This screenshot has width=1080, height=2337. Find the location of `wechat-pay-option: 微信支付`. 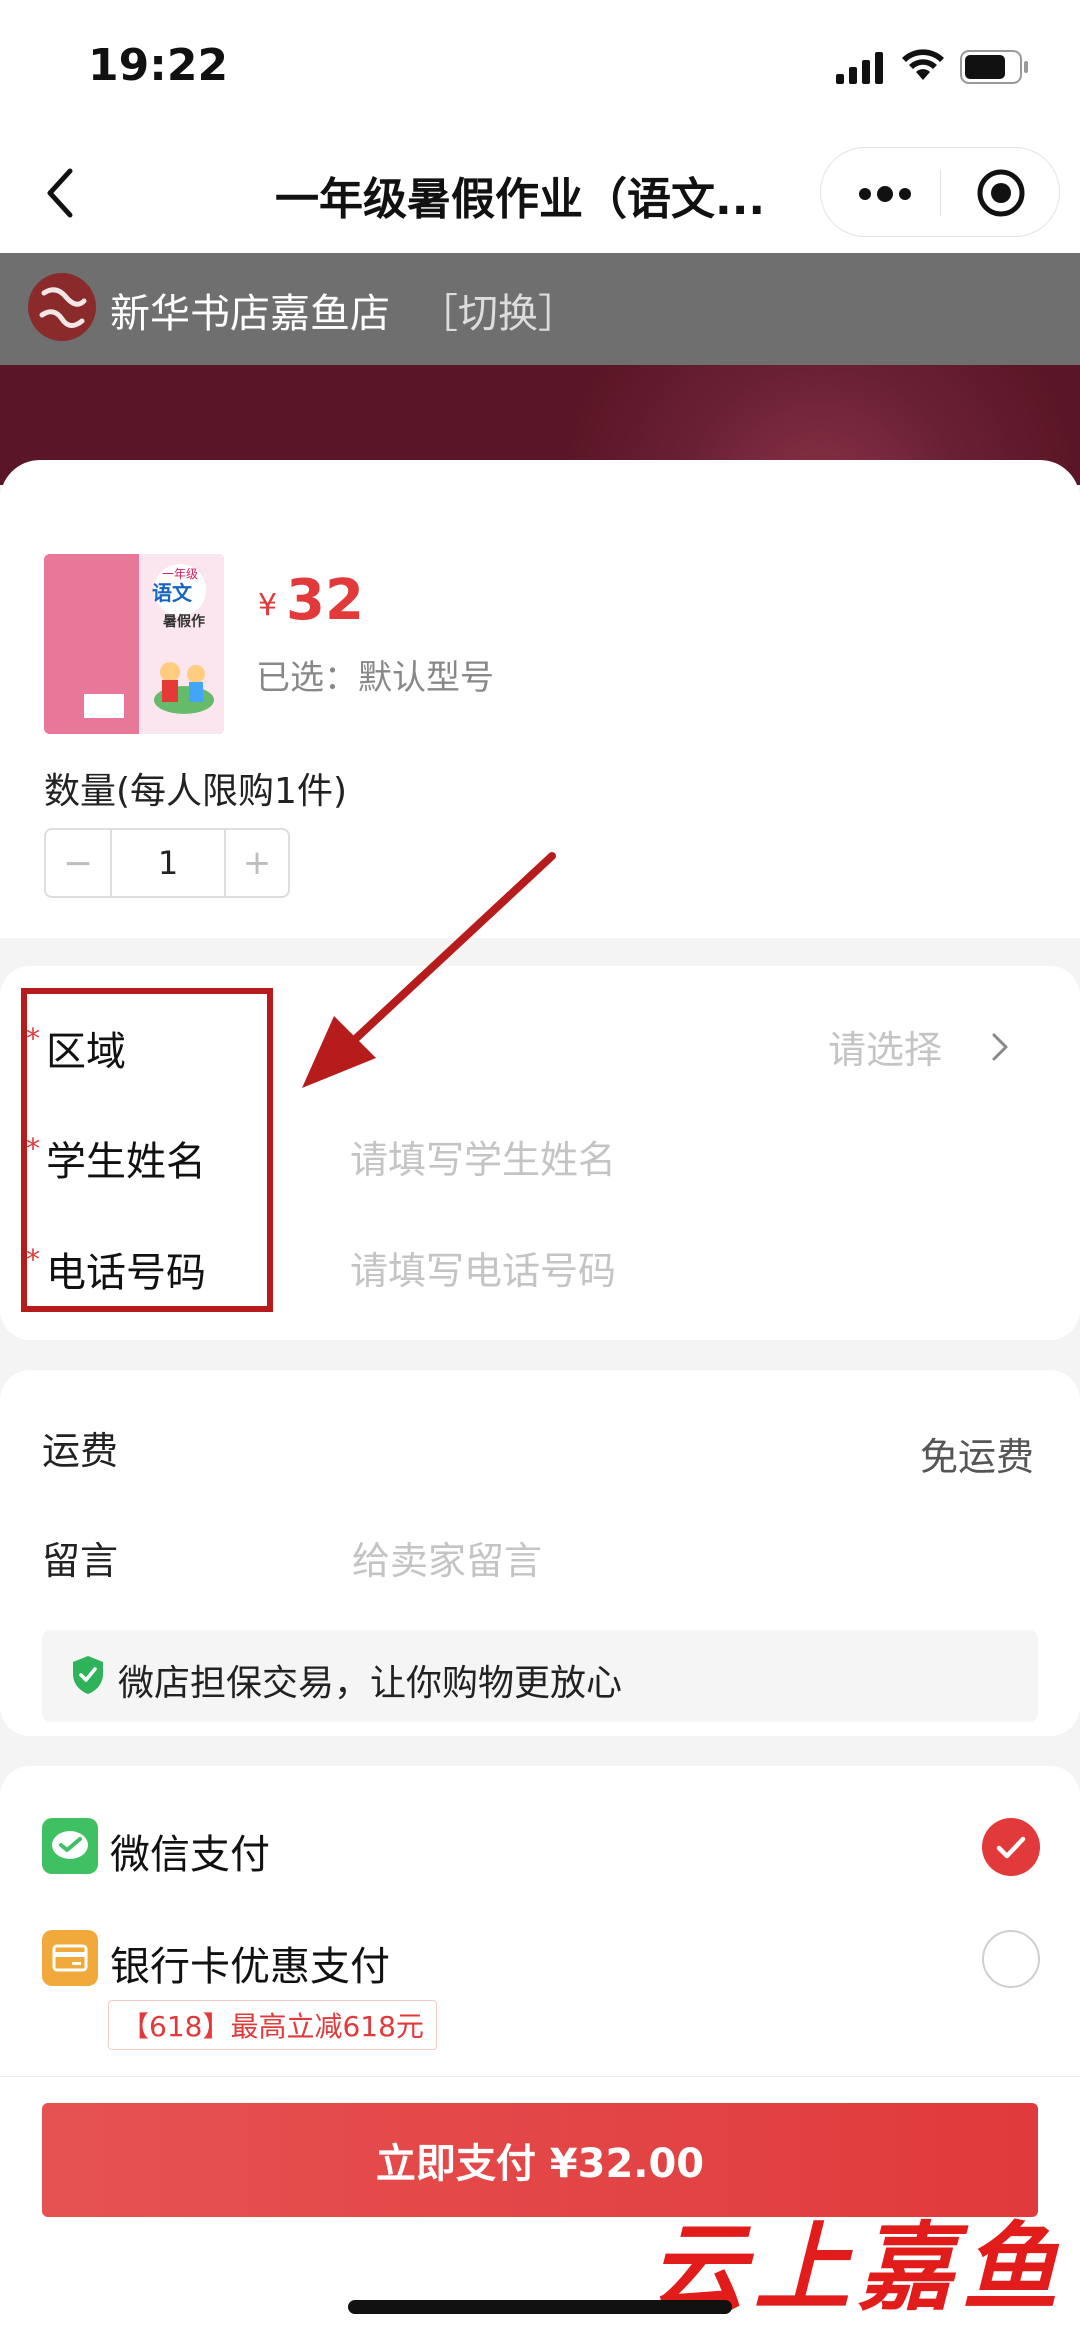

wechat-pay-option: 微信支付 is located at coordinates (190, 1851).